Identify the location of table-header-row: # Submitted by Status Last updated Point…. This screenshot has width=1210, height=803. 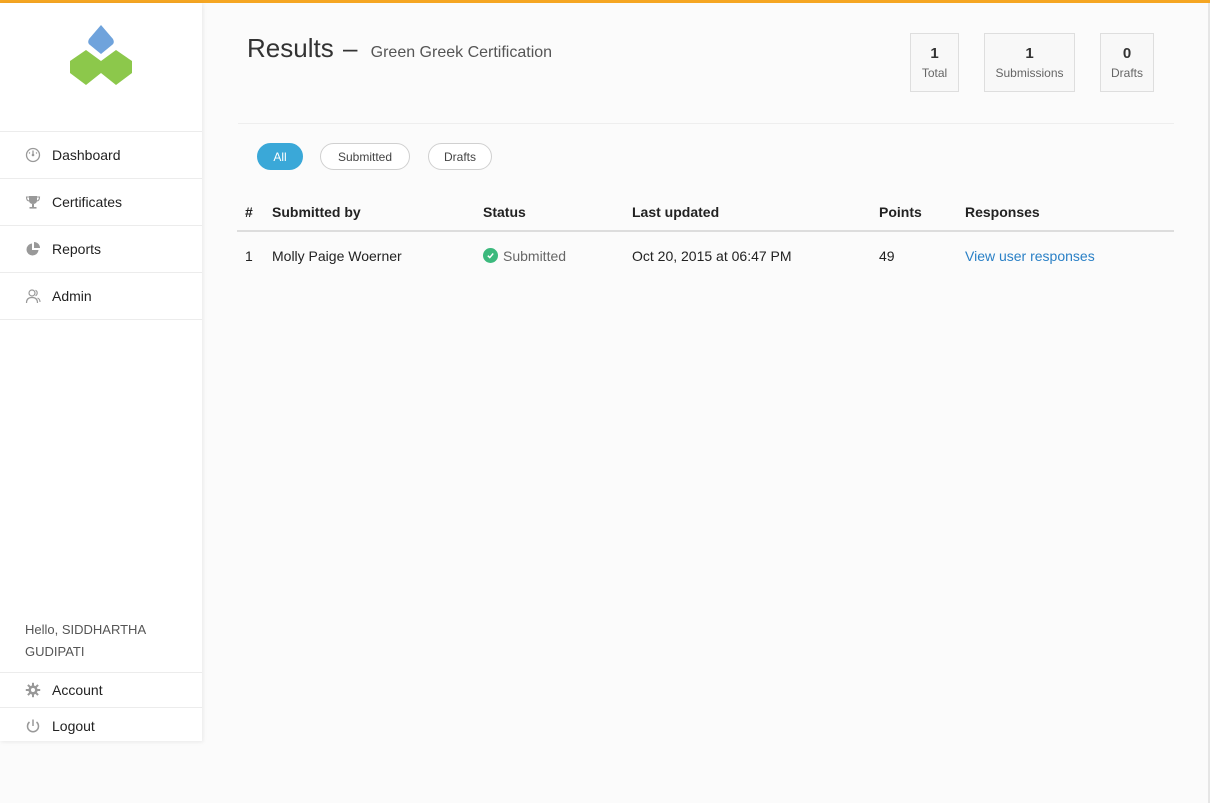
(705, 212).